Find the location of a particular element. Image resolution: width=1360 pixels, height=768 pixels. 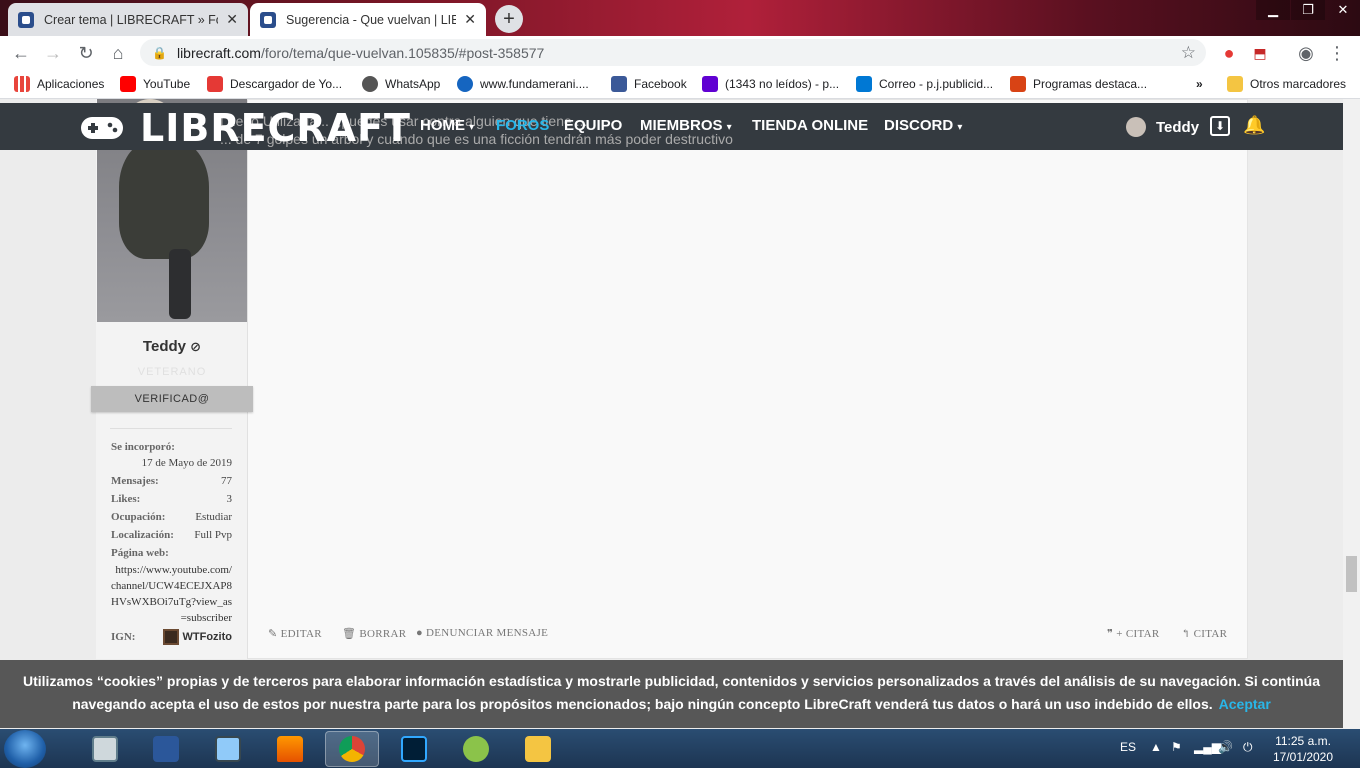

stat-joined-value-row: 17 de Mayo de 2019 is located at coordinates (186, 463).